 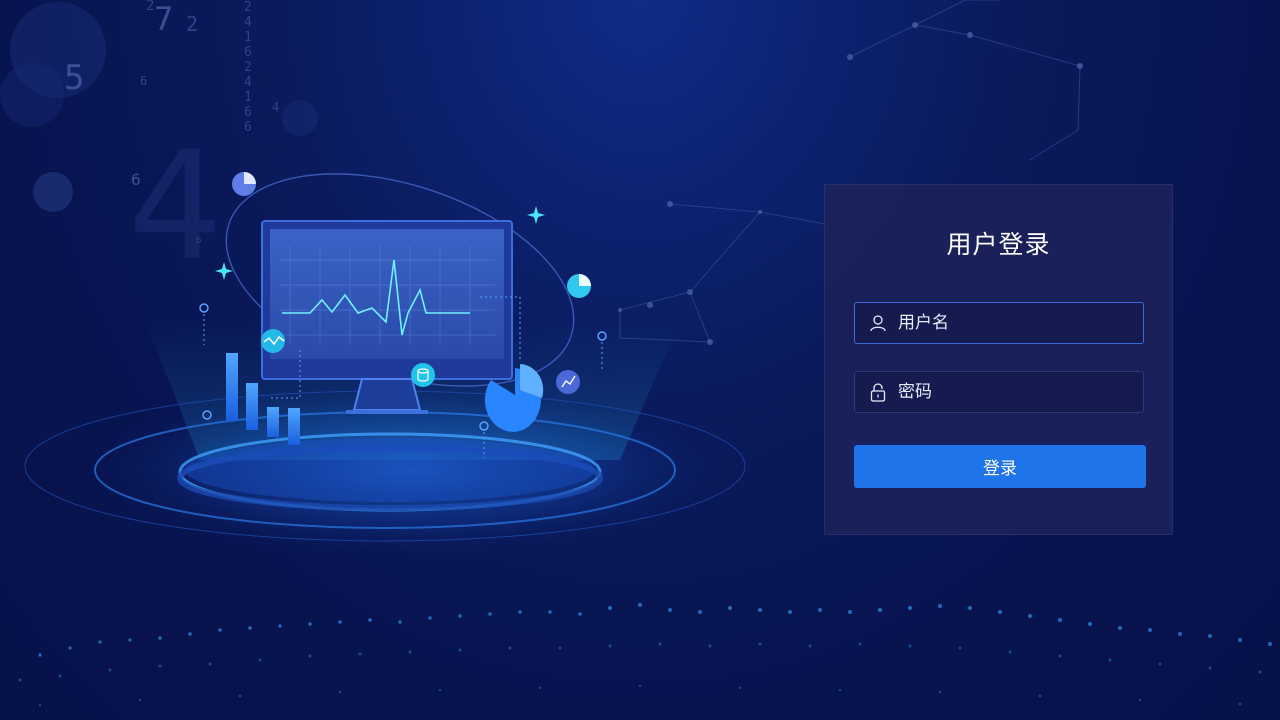 What do you see at coordinates (1000, 466) in the screenshot?
I see `login-button: 登录` at bounding box center [1000, 466].